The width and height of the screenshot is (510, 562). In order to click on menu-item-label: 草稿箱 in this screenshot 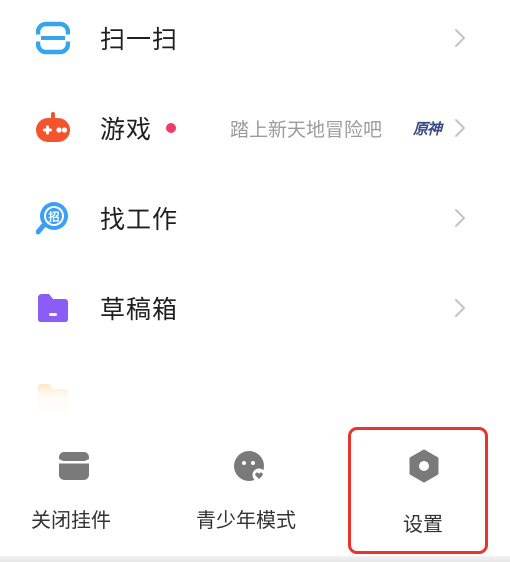, I will do `click(139, 309)`.